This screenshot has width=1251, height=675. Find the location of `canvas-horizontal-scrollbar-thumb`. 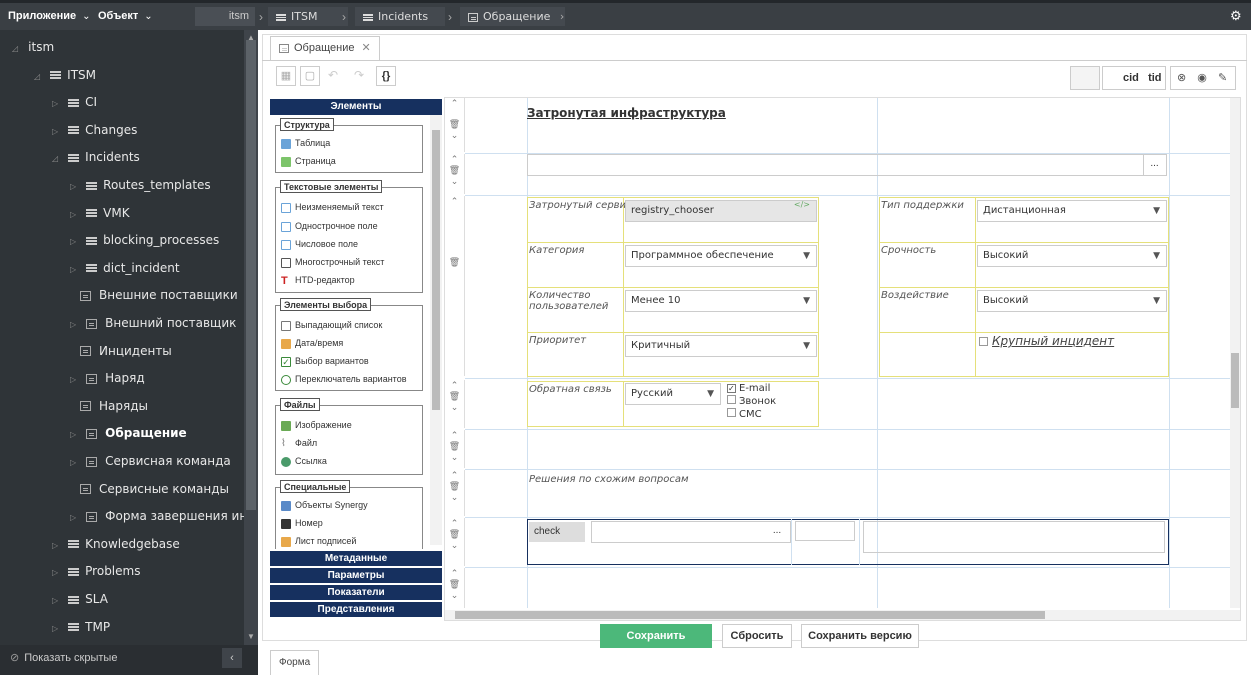

canvas-horizontal-scrollbar-thumb is located at coordinates (750, 615).